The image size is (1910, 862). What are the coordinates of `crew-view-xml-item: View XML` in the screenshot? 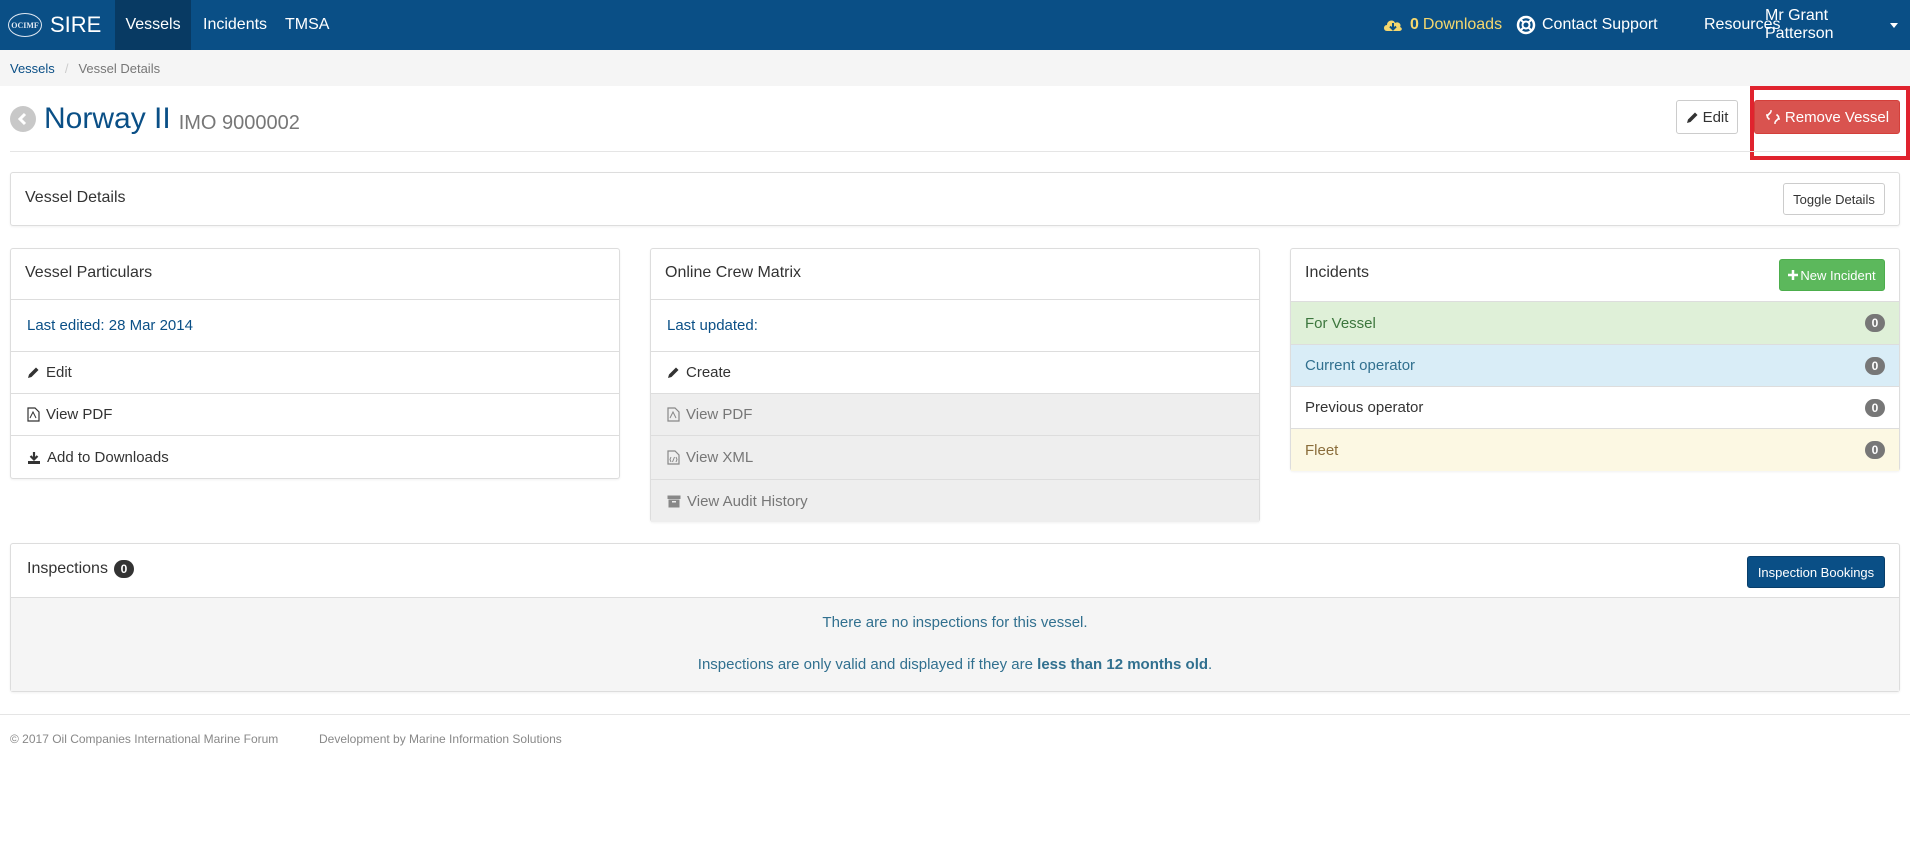 It's located at (955, 457).